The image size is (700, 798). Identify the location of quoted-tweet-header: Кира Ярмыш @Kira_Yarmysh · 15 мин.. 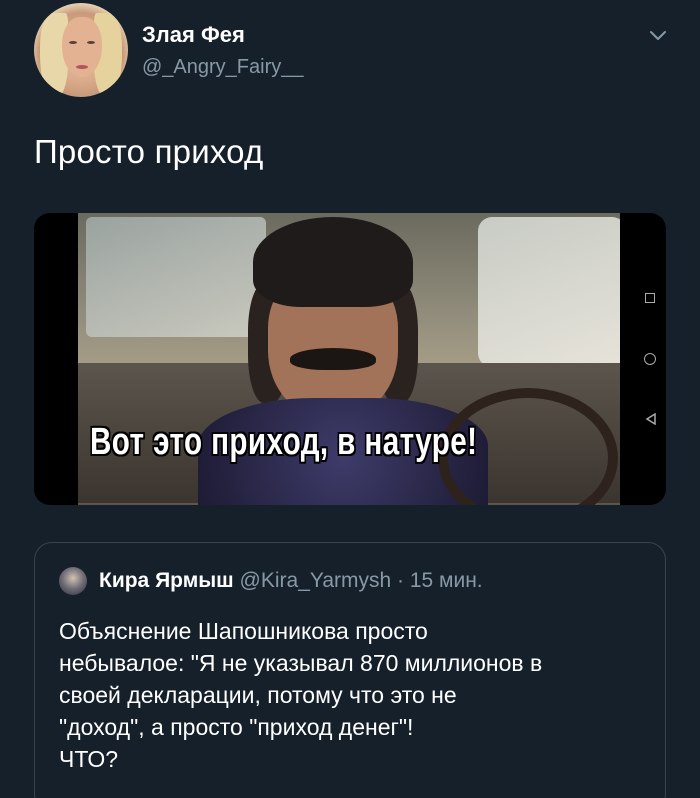
(291, 581).